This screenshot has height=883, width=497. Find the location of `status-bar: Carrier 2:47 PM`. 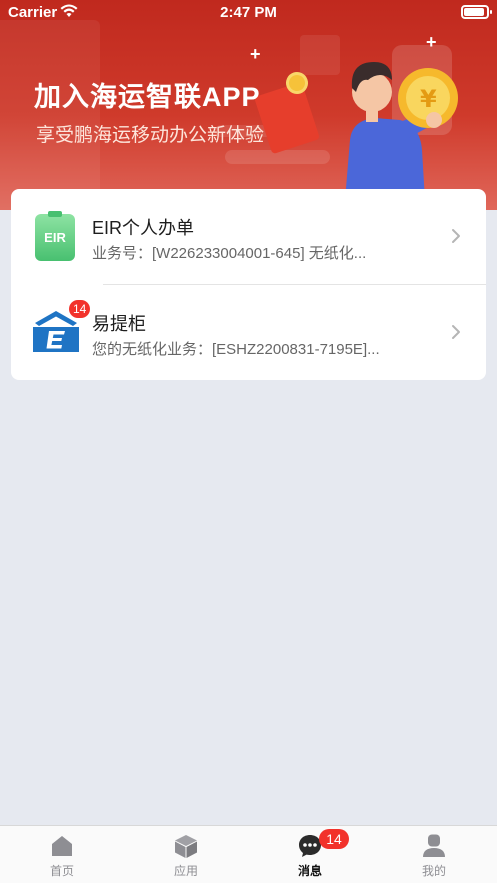

status-bar: Carrier 2:47 PM is located at coordinates (248, 13).